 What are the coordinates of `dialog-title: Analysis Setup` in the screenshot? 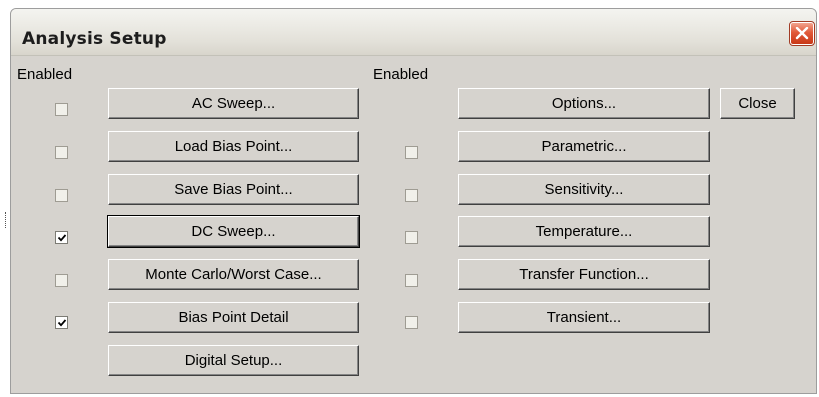 It's located at (94, 39).